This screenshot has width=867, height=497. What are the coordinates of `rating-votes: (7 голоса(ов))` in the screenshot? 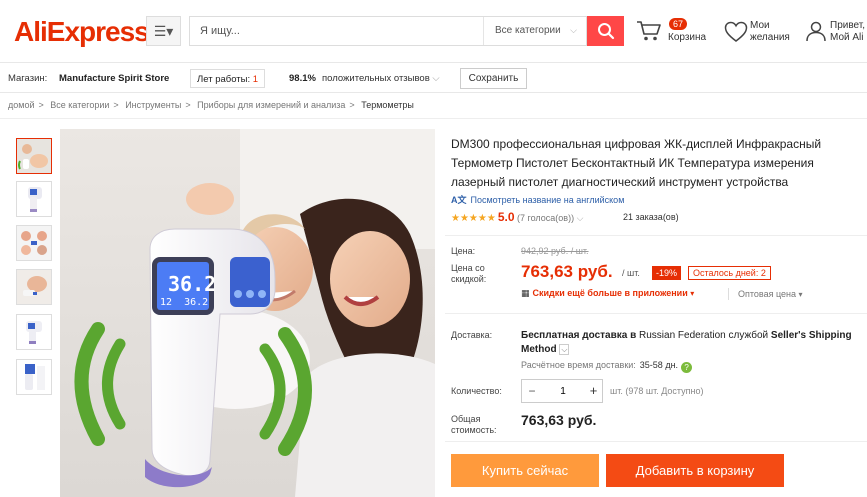 It's located at (546, 218).